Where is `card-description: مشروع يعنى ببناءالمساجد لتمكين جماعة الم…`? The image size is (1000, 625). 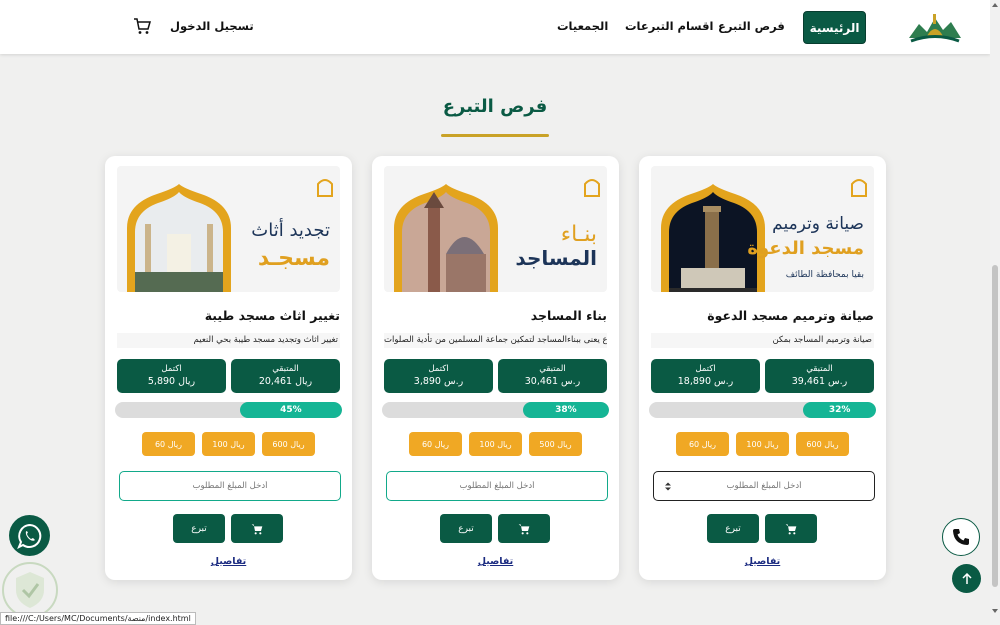 card-description: مشروع يعنى ببناءالمساجد لتمكين جماعة الم… is located at coordinates (495, 340).